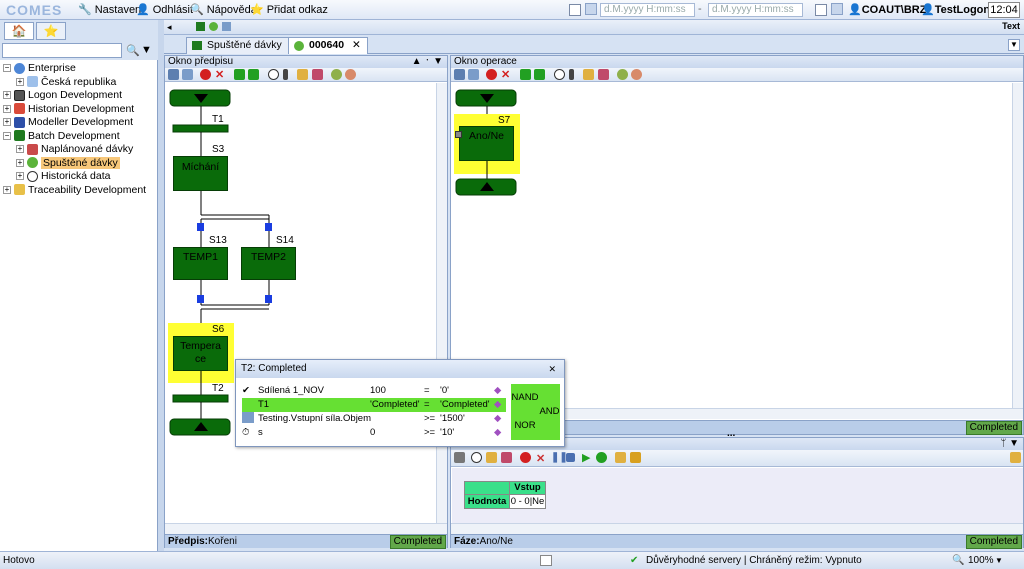 The image size is (1024, 569). What do you see at coordinates (821, 10) in the screenshot?
I see `date-to-checkbox` at bounding box center [821, 10].